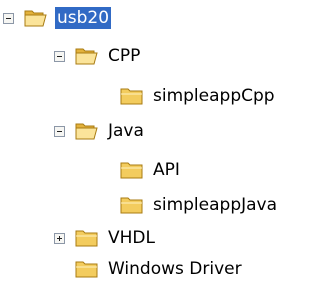 The height and width of the screenshot is (284, 320). What do you see at coordinates (214, 96) in the screenshot?
I see `tree-node-label: simpleappCpp` at bounding box center [214, 96].